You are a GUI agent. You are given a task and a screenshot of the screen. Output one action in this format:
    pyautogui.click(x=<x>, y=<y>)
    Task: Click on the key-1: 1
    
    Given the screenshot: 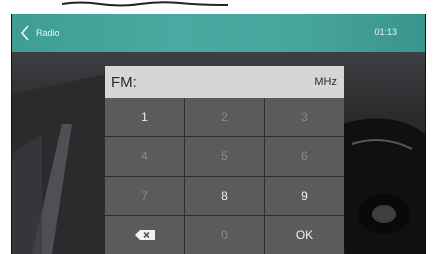 What is the action you would take?
    pyautogui.click(x=144, y=117)
    